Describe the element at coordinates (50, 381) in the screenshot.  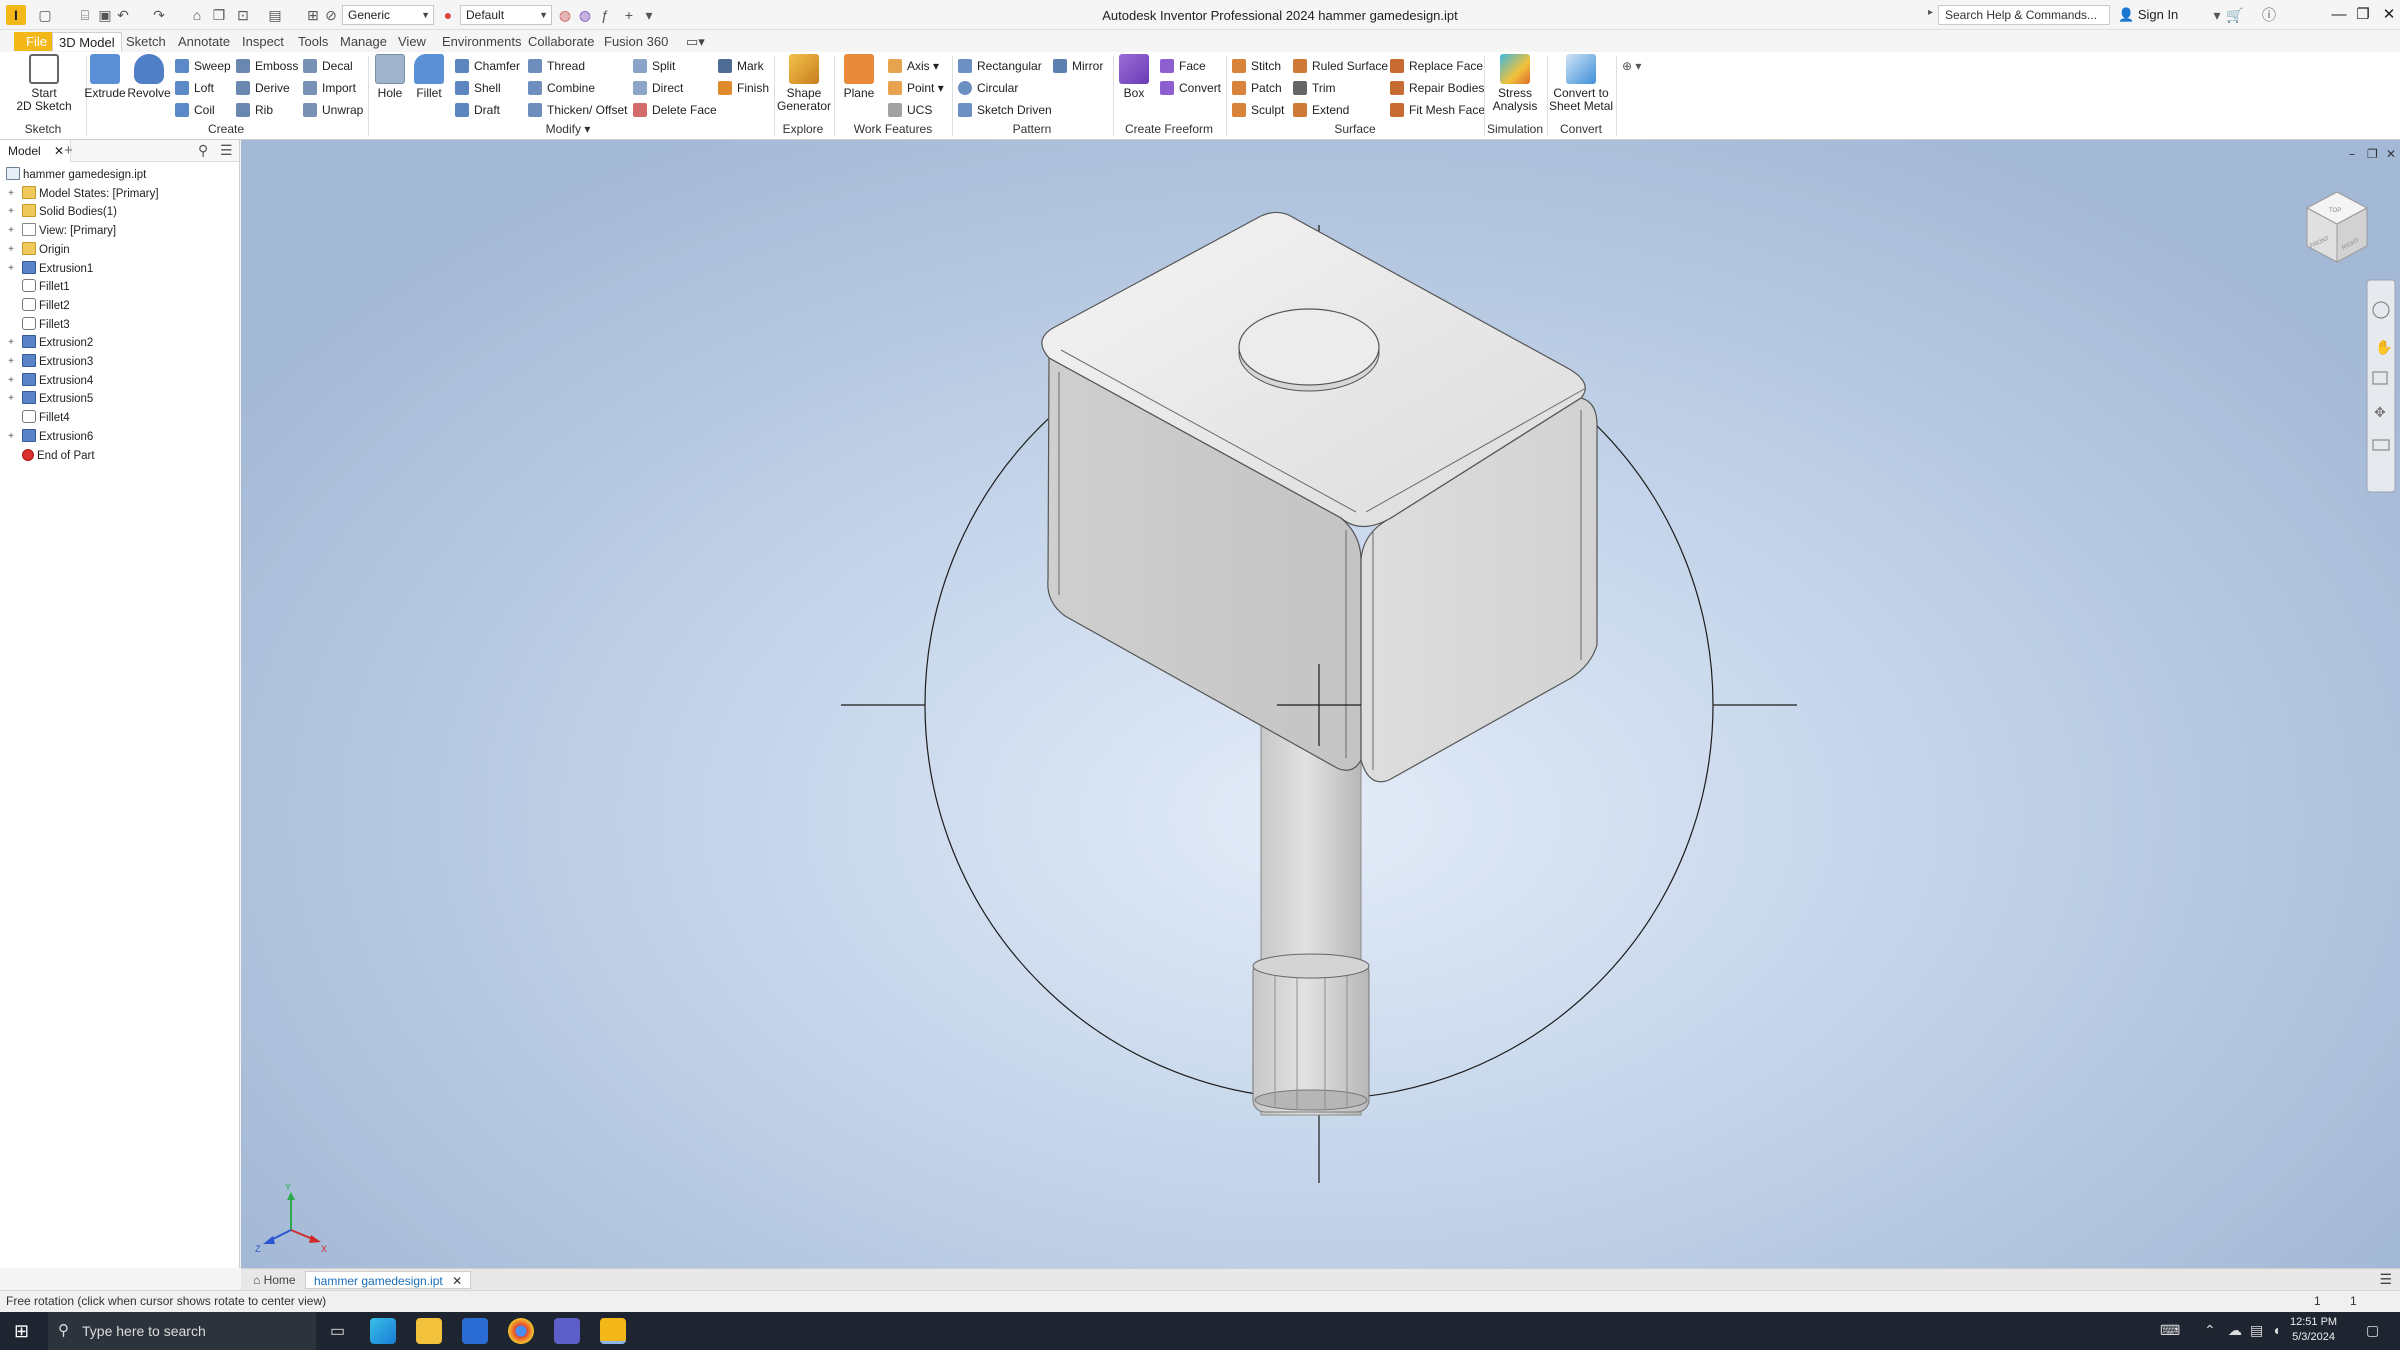
I see `browser-node: + Extrusion4` at that location.